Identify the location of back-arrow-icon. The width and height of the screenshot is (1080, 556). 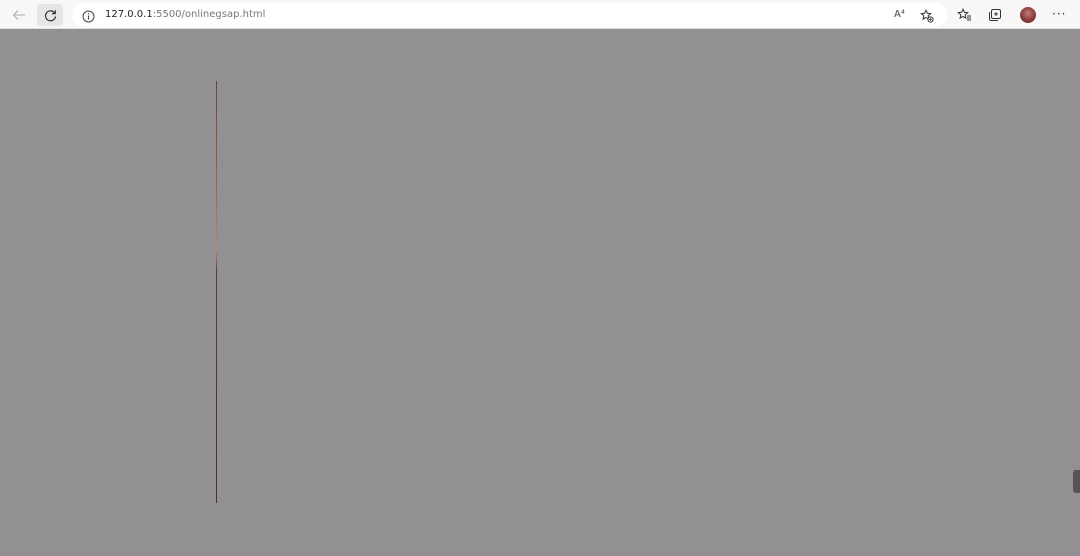
(19, 15).